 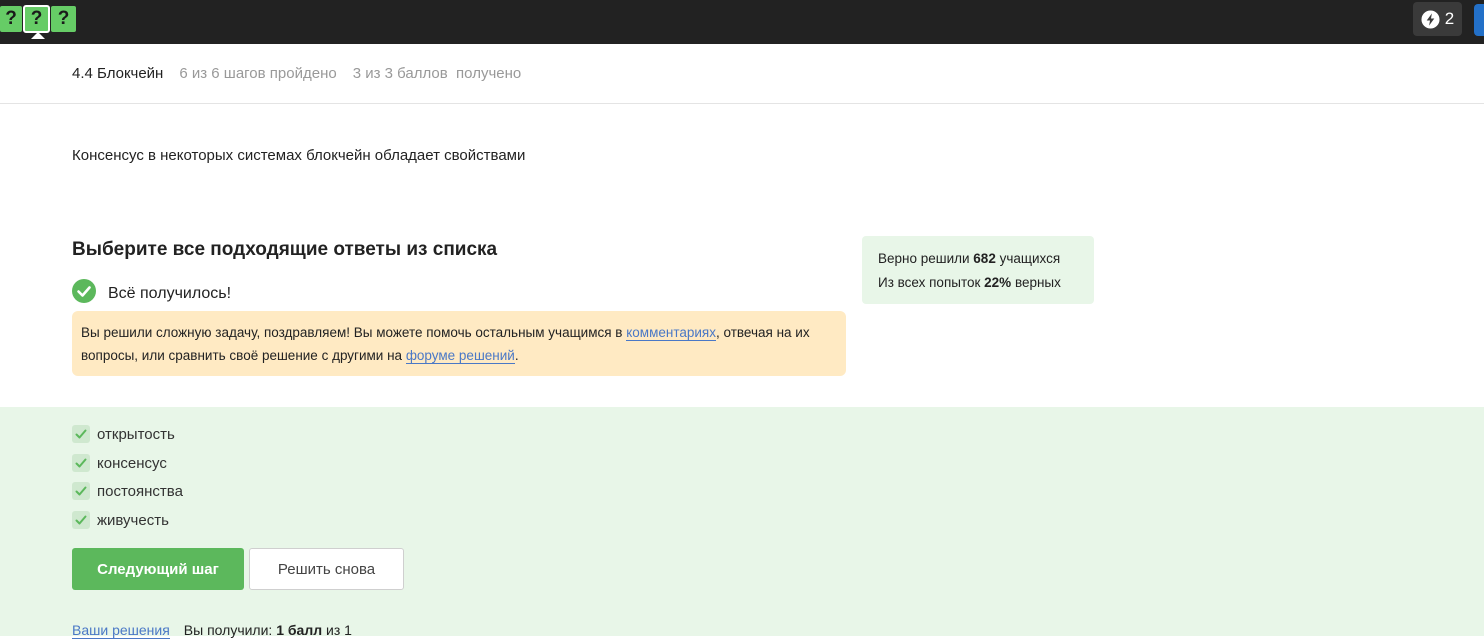 I want to click on lesson-title: 4.4 Блокчейн, so click(x=118, y=73).